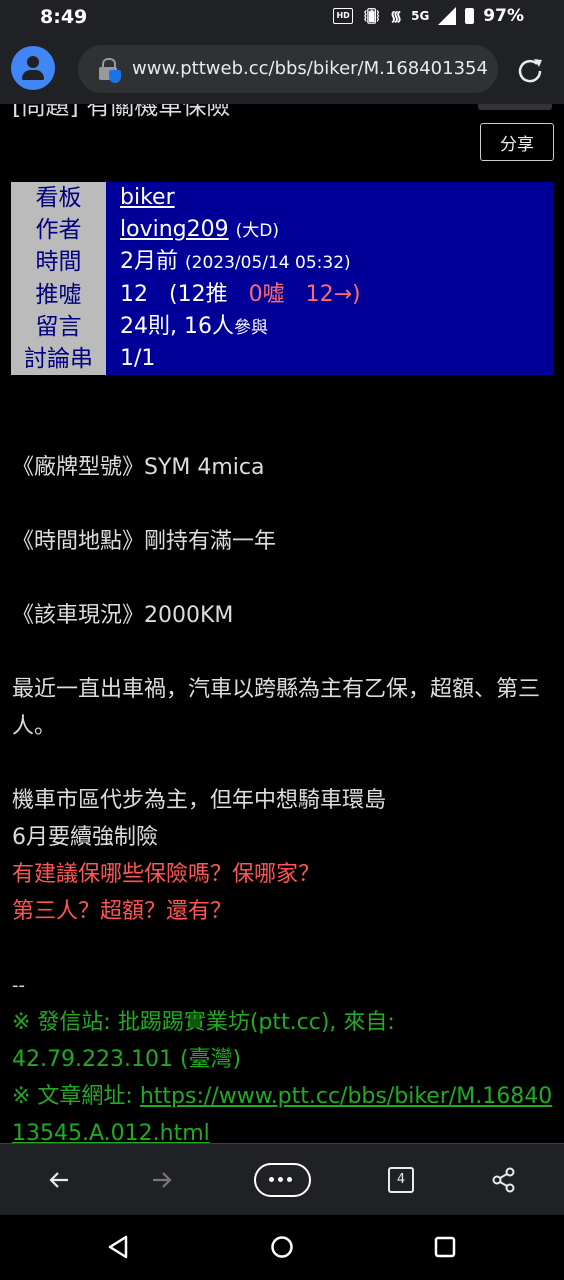  I want to click on battery-icon, so click(470, 16).